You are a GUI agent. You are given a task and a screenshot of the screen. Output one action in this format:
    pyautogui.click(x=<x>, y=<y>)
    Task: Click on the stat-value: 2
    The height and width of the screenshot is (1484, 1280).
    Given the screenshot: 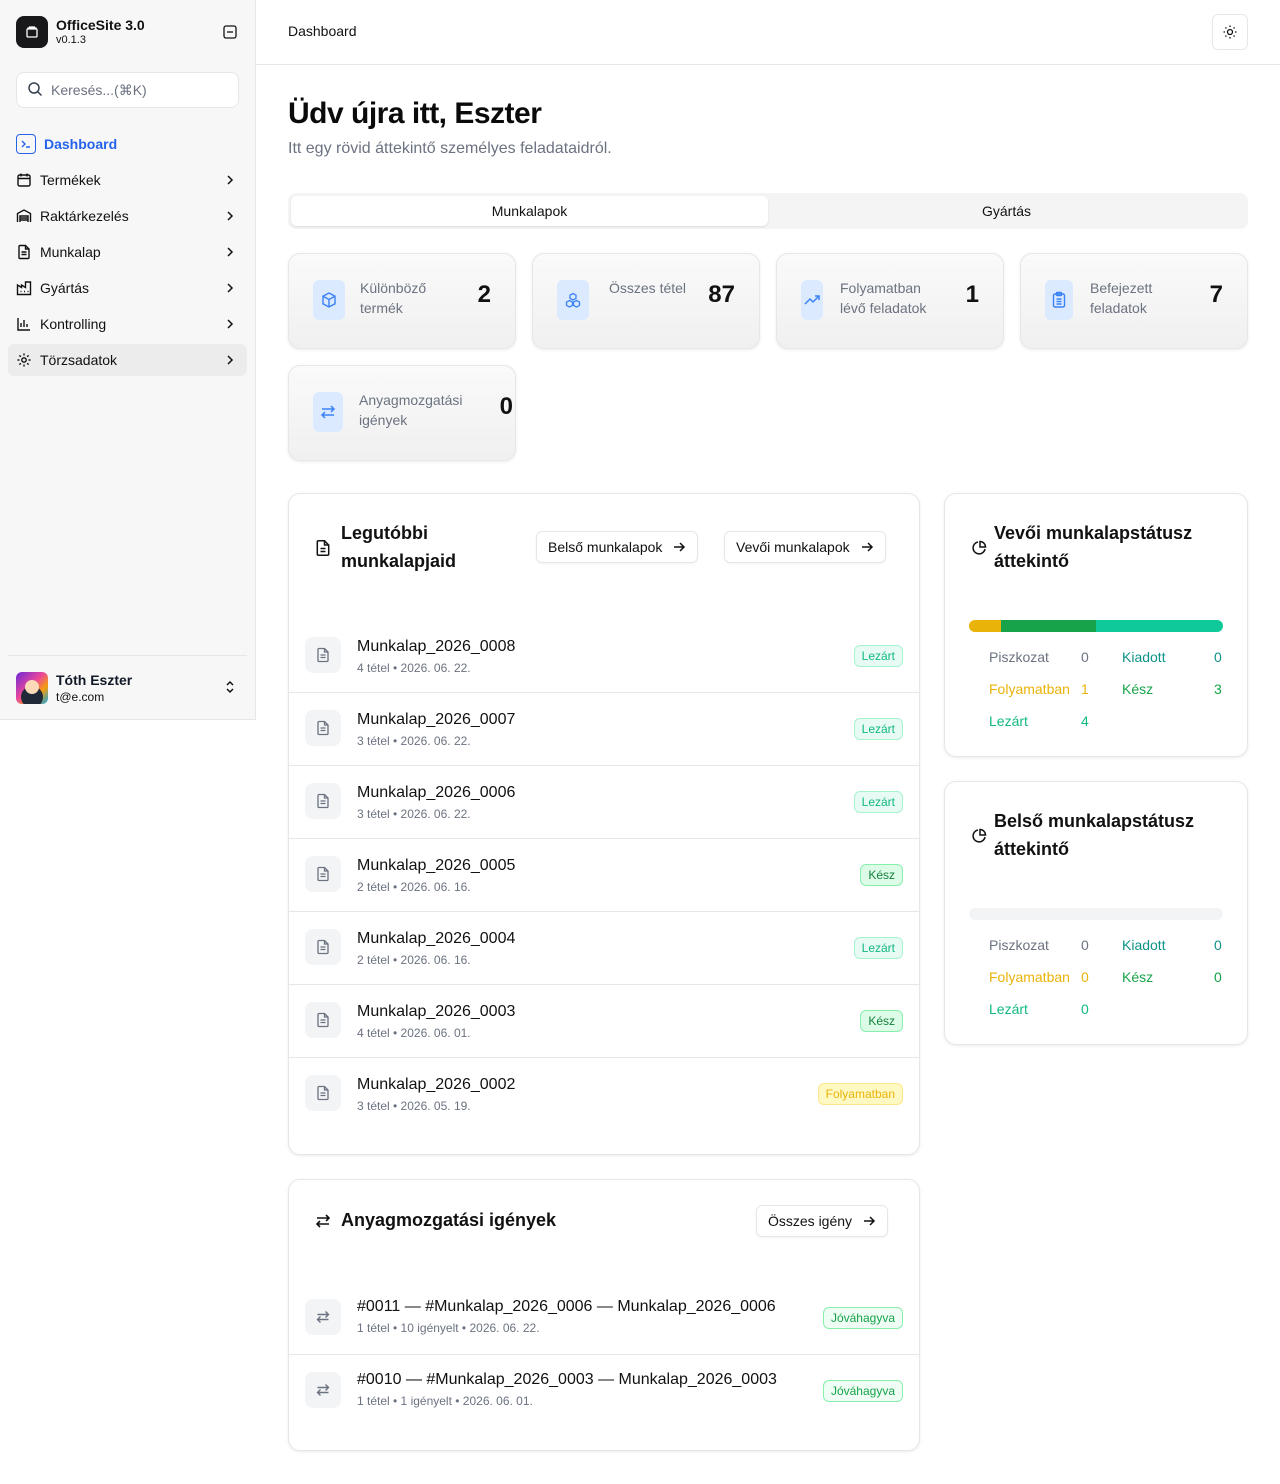 What is the action you would take?
    pyautogui.click(x=484, y=294)
    